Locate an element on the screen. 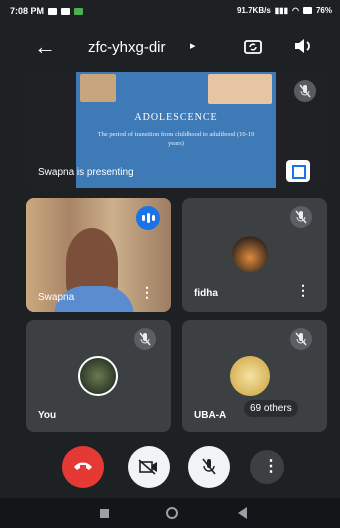 The image size is (340, 528). clock: 7:08 PM is located at coordinates (27, 11).